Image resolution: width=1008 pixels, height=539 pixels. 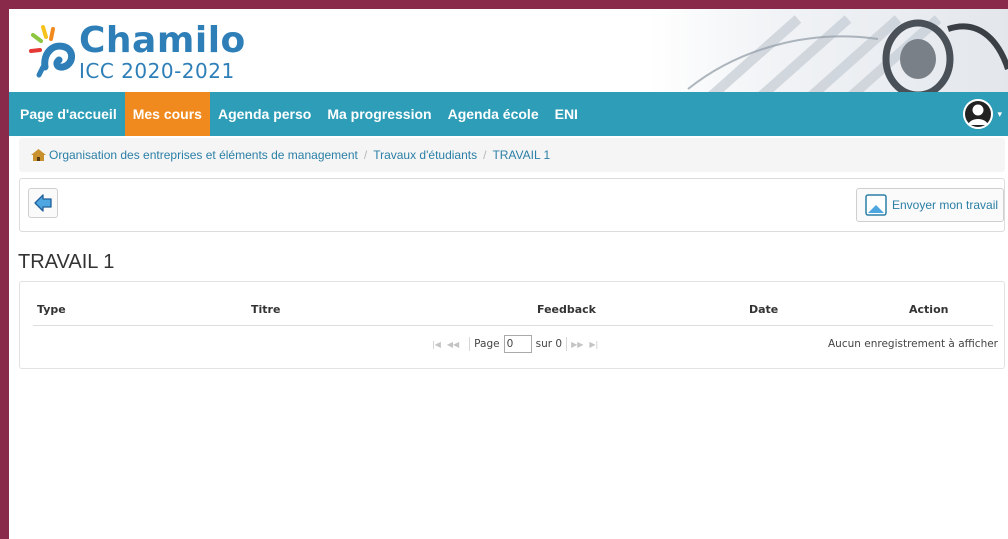 I want to click on nav-item-home: Page d'accueil, so click(x=67, y=114).